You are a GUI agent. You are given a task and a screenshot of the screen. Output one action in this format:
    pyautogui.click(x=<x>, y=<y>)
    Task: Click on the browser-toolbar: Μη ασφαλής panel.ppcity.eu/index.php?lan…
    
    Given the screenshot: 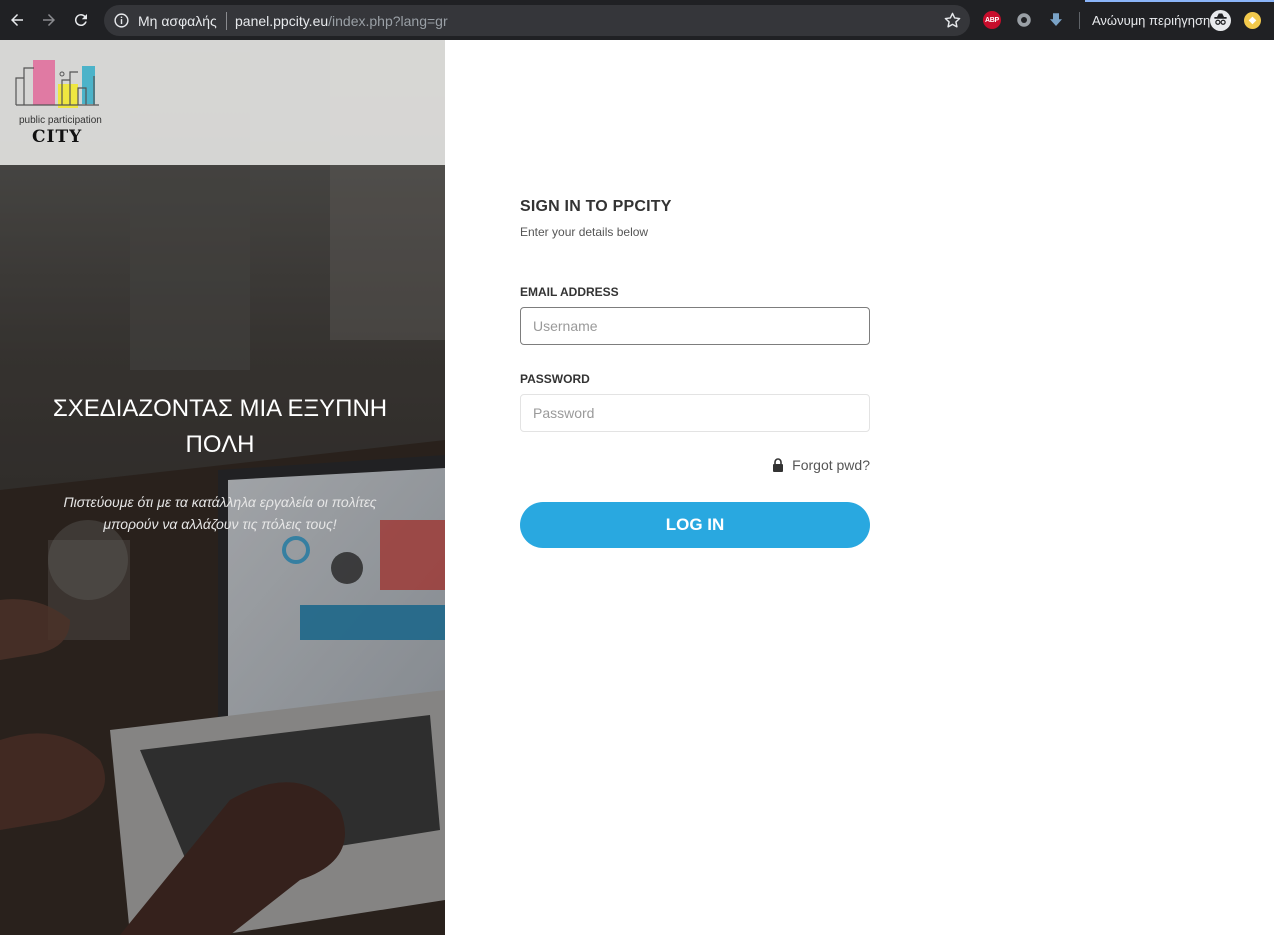 What is the action you would take?
    pyautogui.click(x=637, y=20)
    